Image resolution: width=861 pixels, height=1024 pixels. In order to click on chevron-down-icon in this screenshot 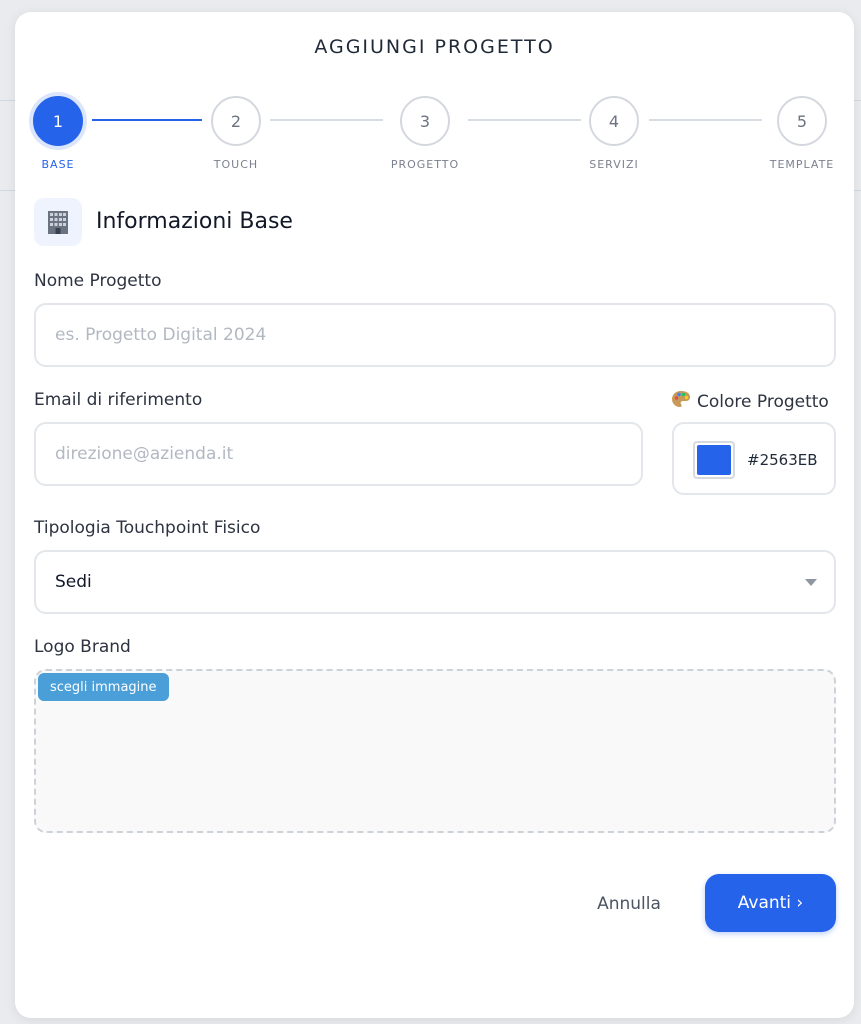, I will do `click(811, 582)`.